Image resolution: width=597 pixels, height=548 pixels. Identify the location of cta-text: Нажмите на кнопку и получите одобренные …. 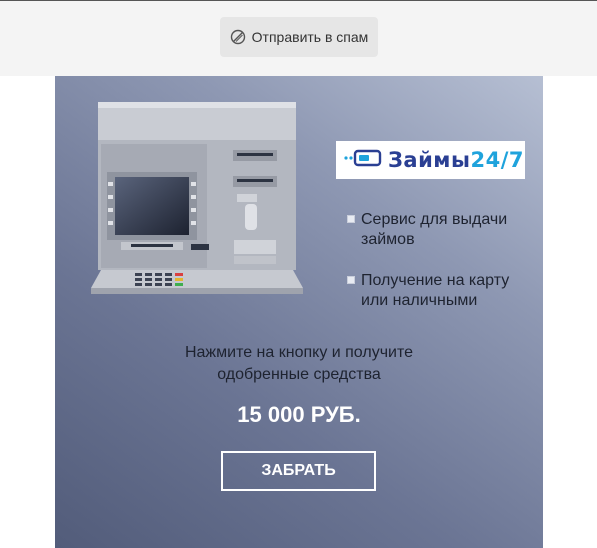
(299, 364).